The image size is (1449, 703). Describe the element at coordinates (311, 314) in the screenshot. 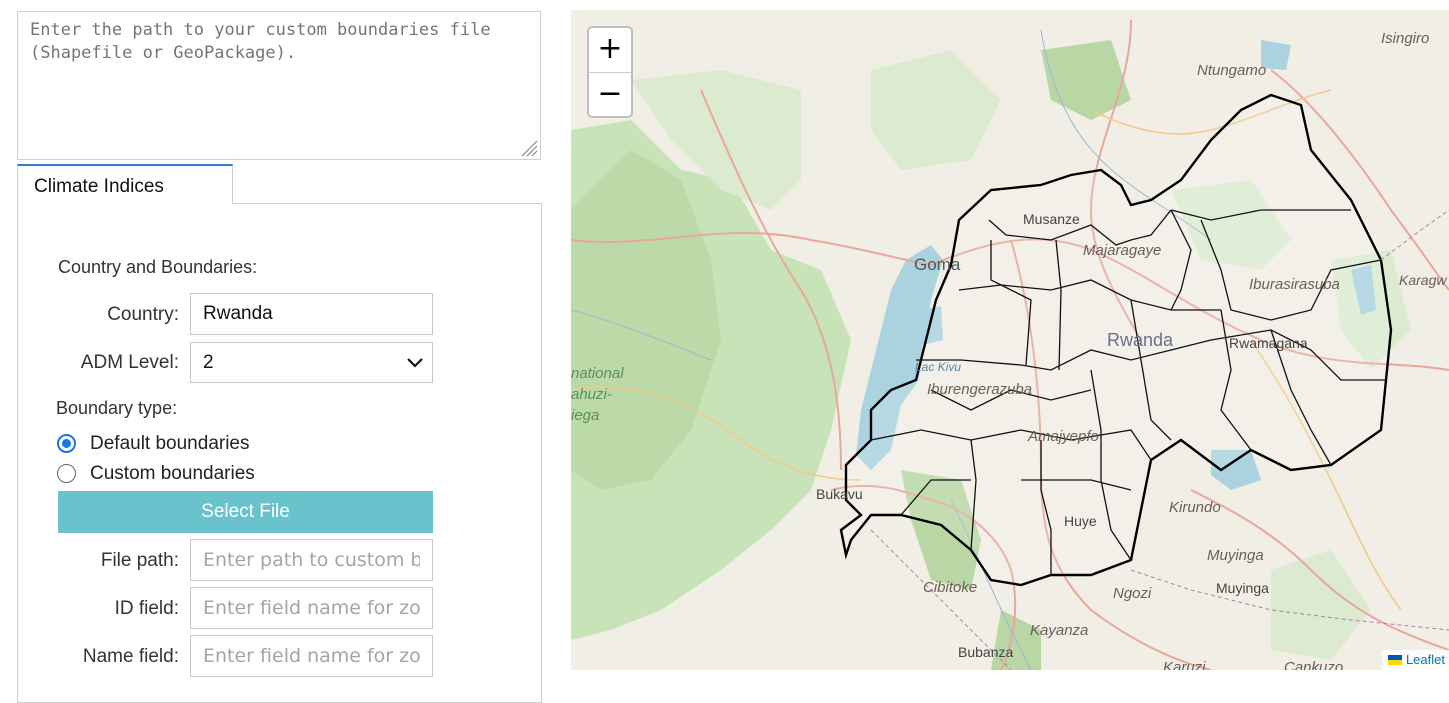

I see `country-input` at that location.